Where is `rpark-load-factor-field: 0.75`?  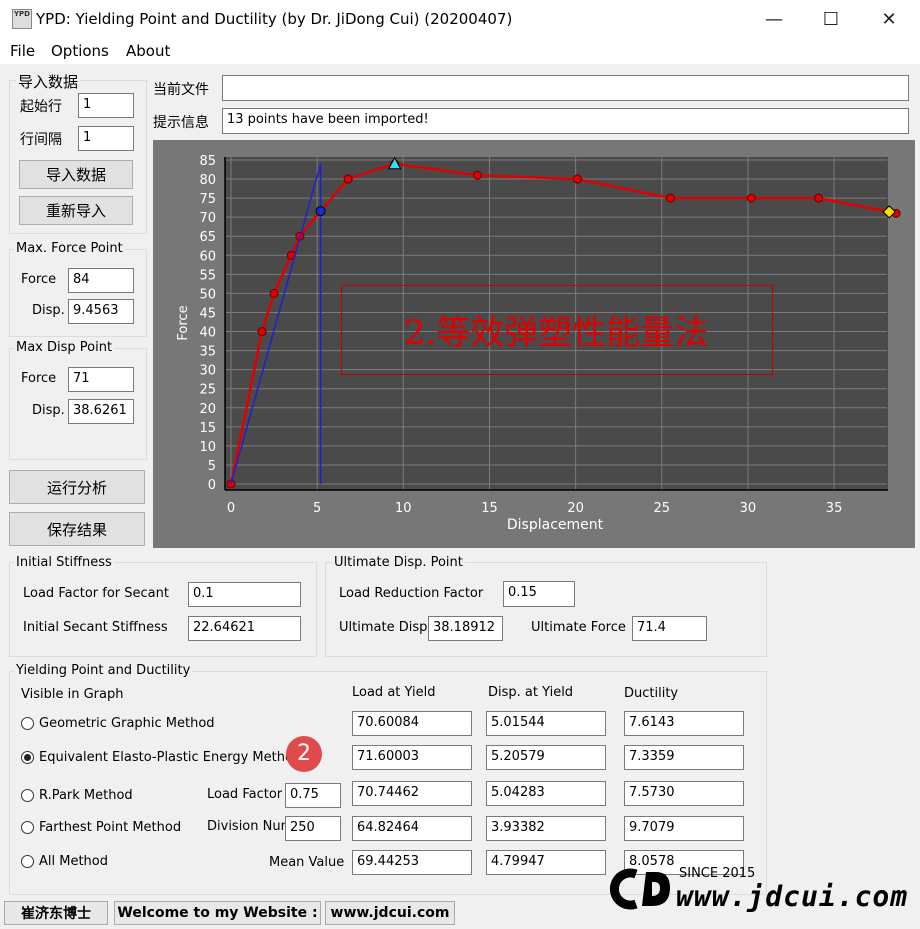 rpark-load-factor-field: 0.75 is located at coordinates (313, 795).